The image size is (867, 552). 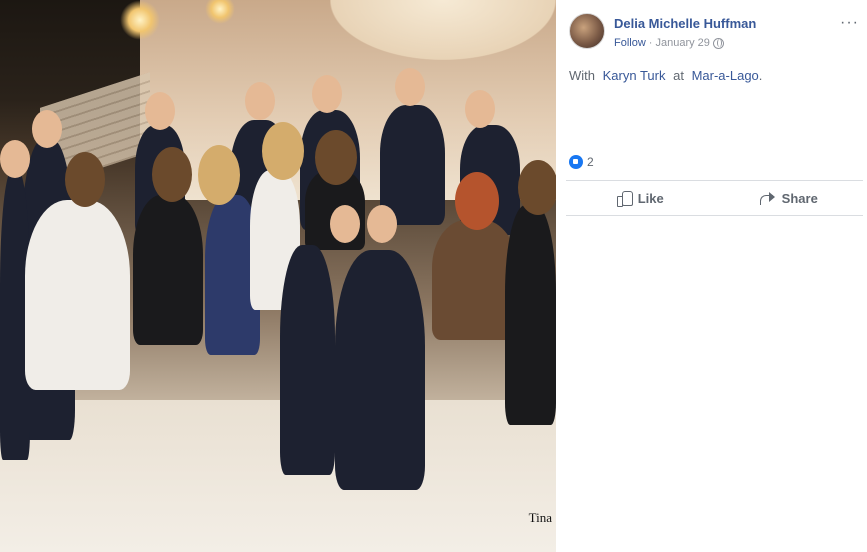 I want to click on share-label: Share, so click(x=799, y=198).